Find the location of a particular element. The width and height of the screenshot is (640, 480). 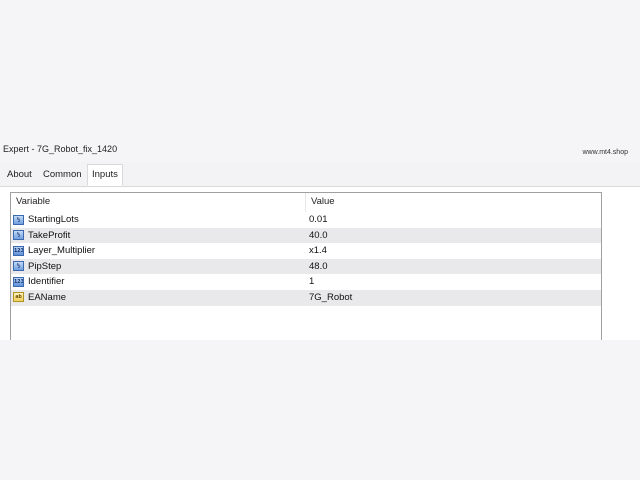

variable-value: 1 is located at coordinates (311, 281).